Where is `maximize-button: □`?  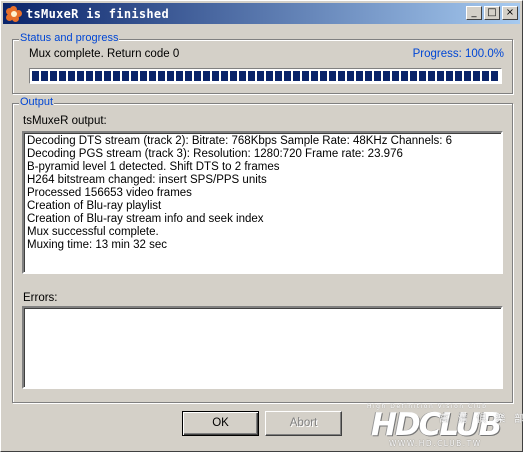 maximize-button: □ is located at coordinates (492, 13).